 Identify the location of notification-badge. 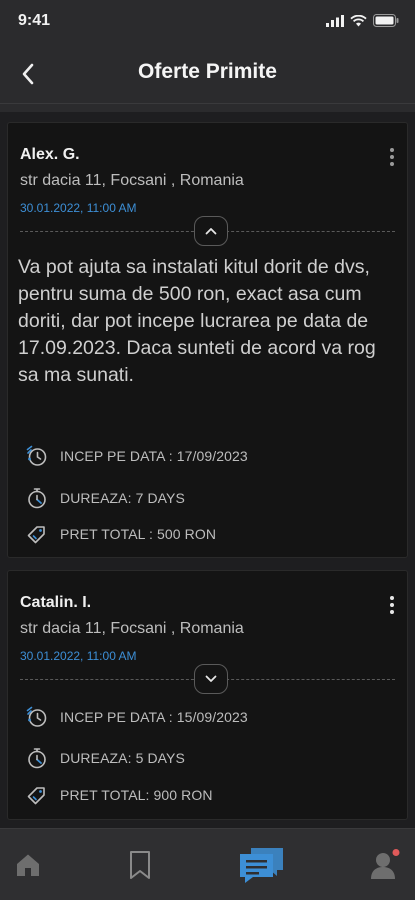
(396, 852).